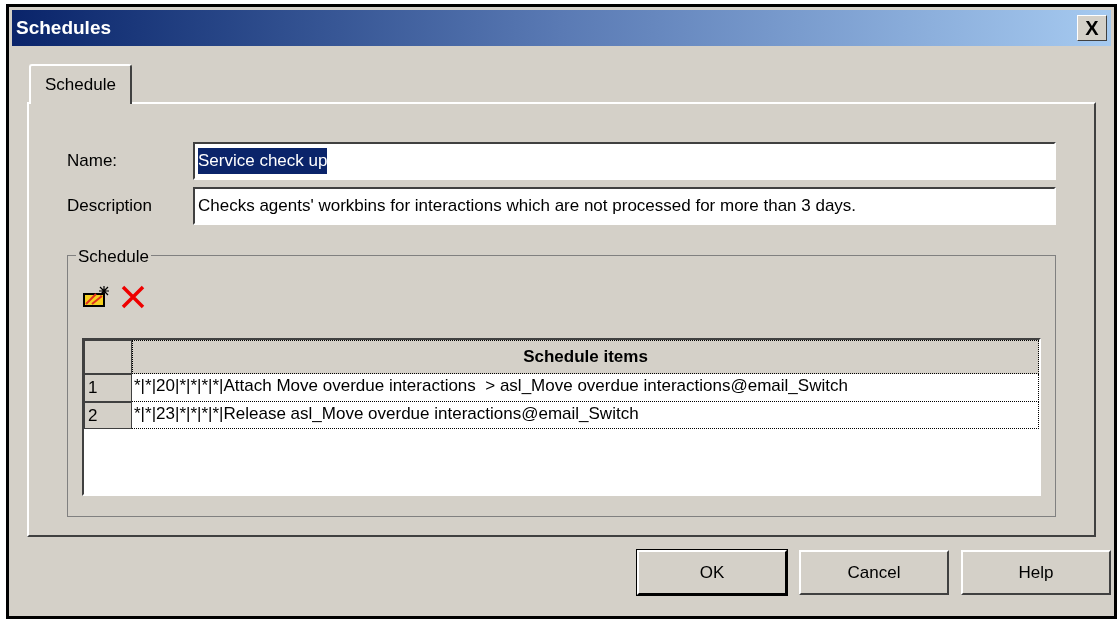 The width and height of the screenshot is (1117, 619). Describe the element at coordinates (1092, 28) in the screenshot. I see `close-button: X` at that location.